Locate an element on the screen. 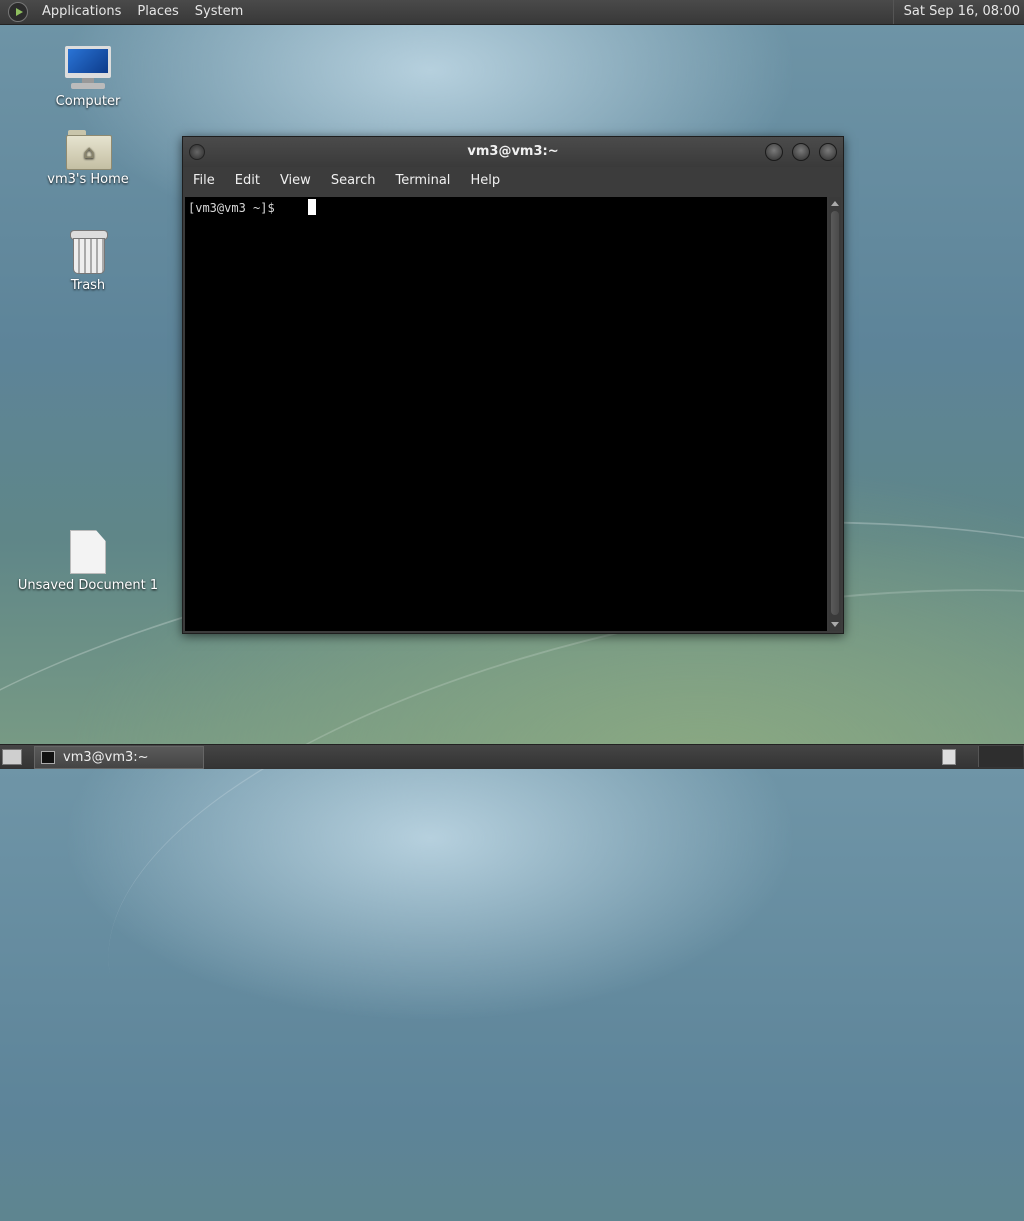  trash-icon is located at coordinates (89, 252).